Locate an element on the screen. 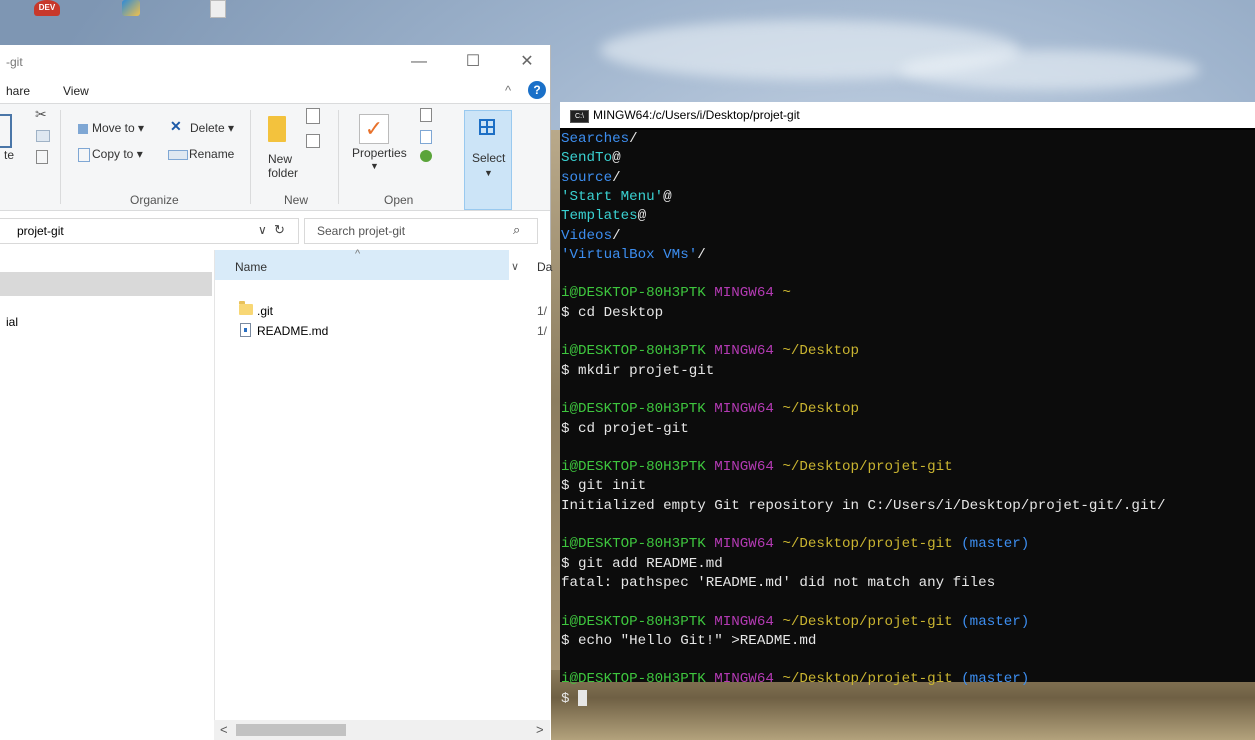  terminal-line: source/ is located at coordinates (591, 178).